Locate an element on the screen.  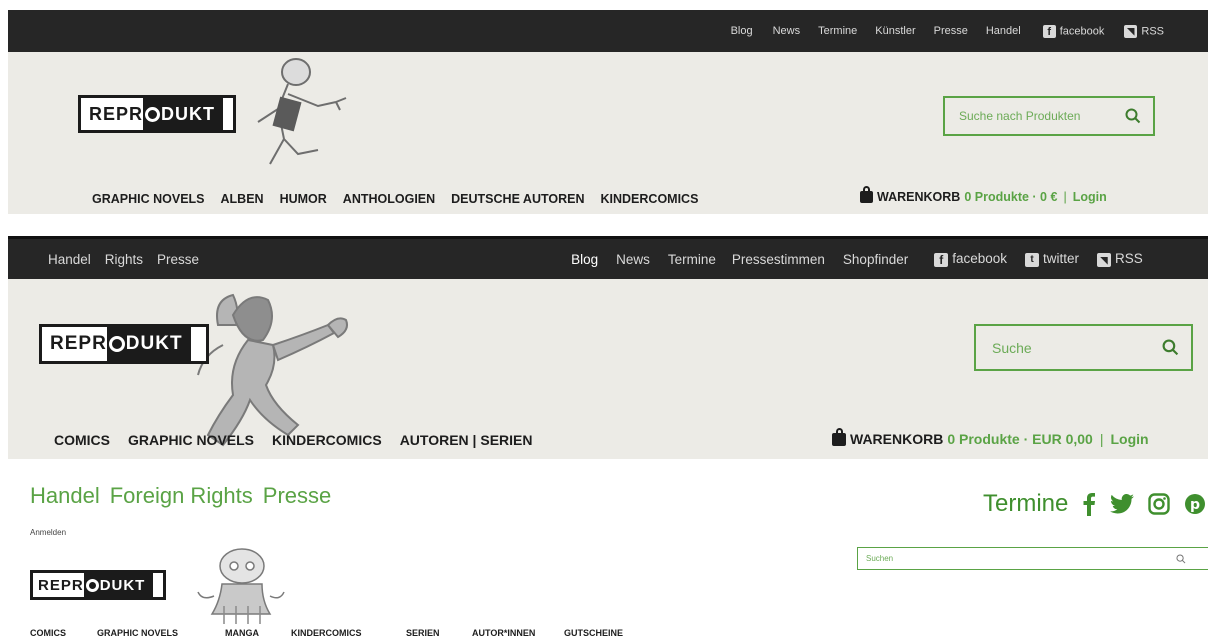
v1-nav-news: News is located at coordinates (787, 31).